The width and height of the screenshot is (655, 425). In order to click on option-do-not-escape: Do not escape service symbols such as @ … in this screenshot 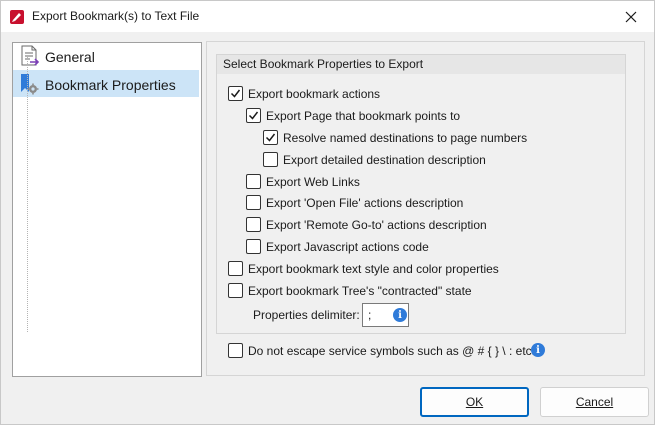, I will do `click(381, 350)`.